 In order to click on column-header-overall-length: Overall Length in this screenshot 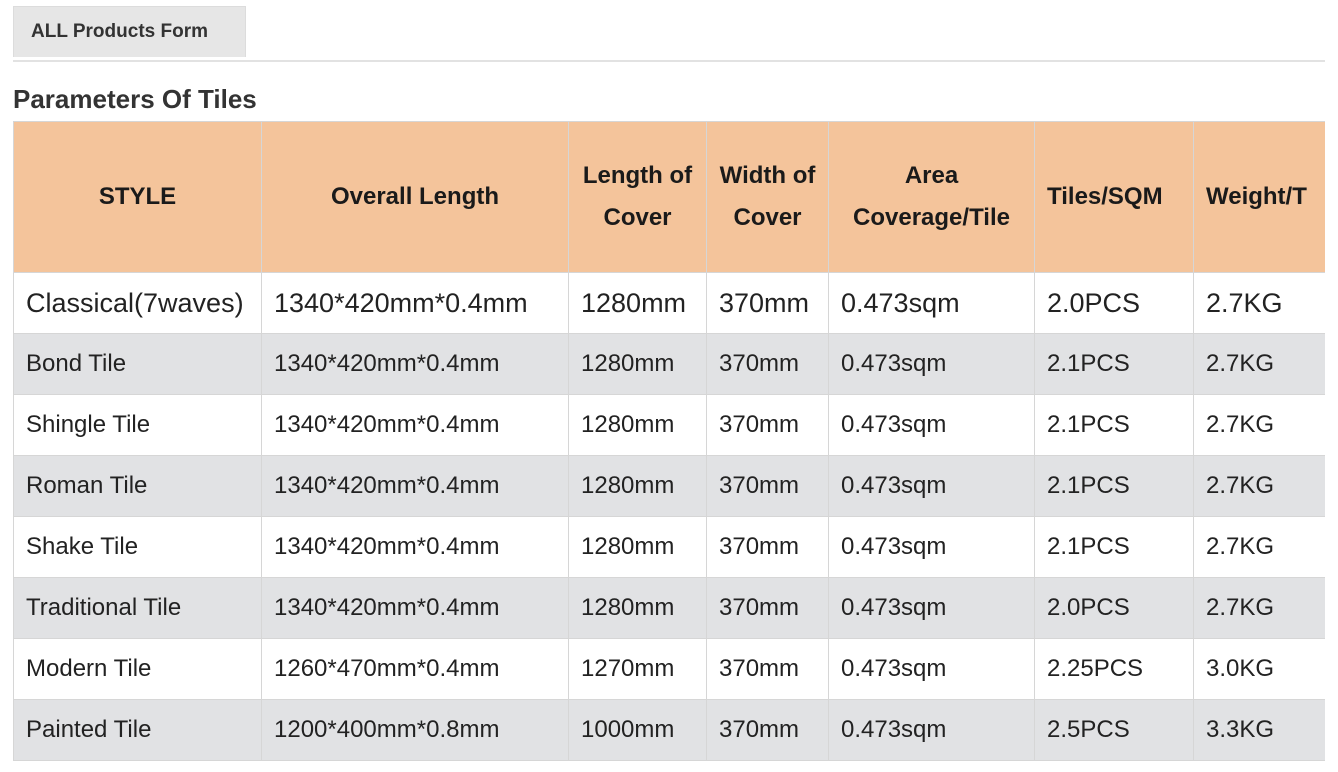, I will do `click(415, 197)`.